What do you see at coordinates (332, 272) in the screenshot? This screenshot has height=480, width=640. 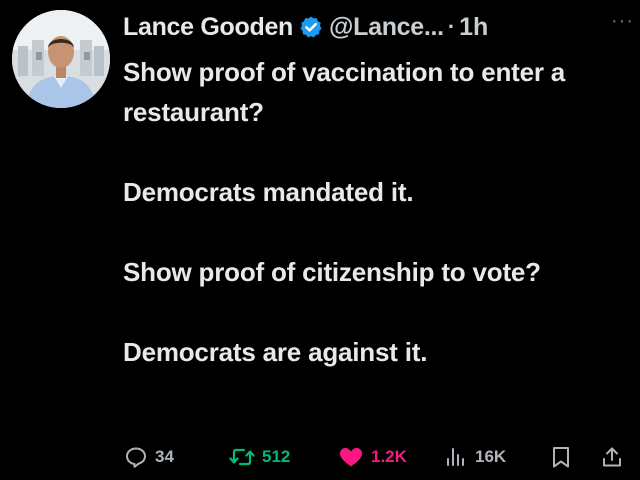 I see `tweet-paragraph: Show proof of citizenship to vote?` at bounding box center [332, 272].